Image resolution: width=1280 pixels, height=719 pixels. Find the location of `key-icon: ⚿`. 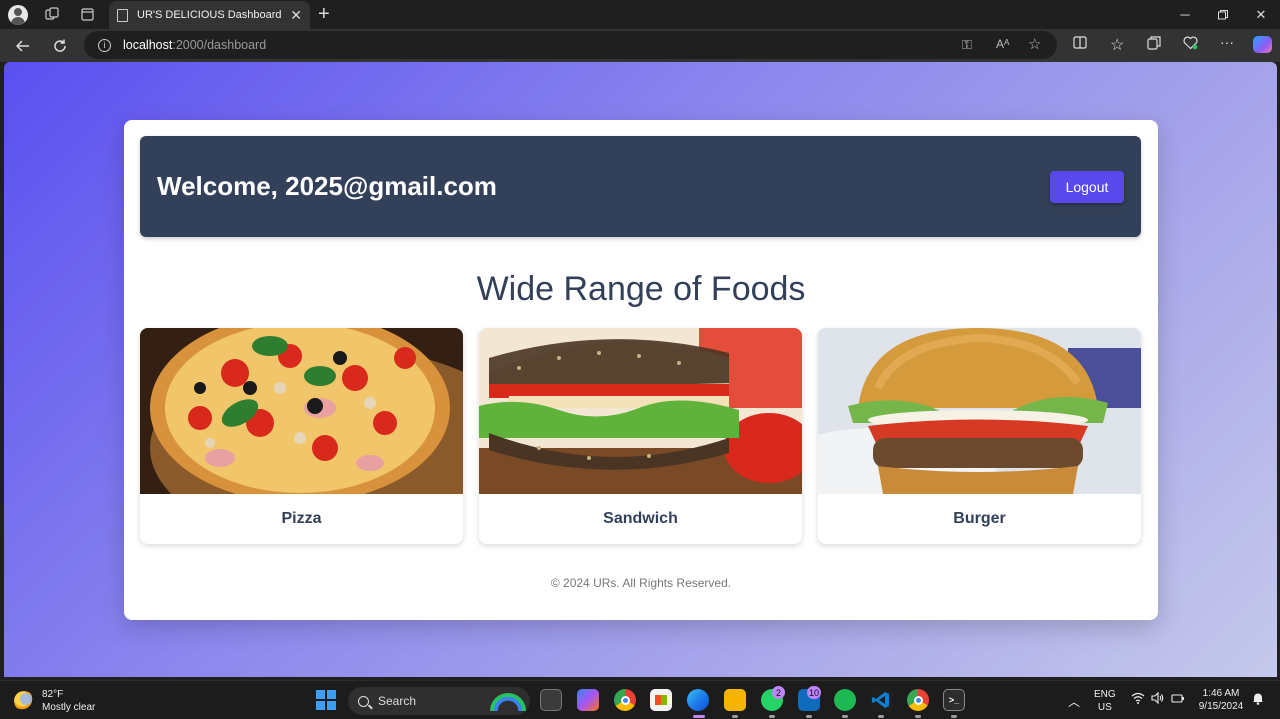

key-icon: ⚿ is located at coordinates (967, 45).